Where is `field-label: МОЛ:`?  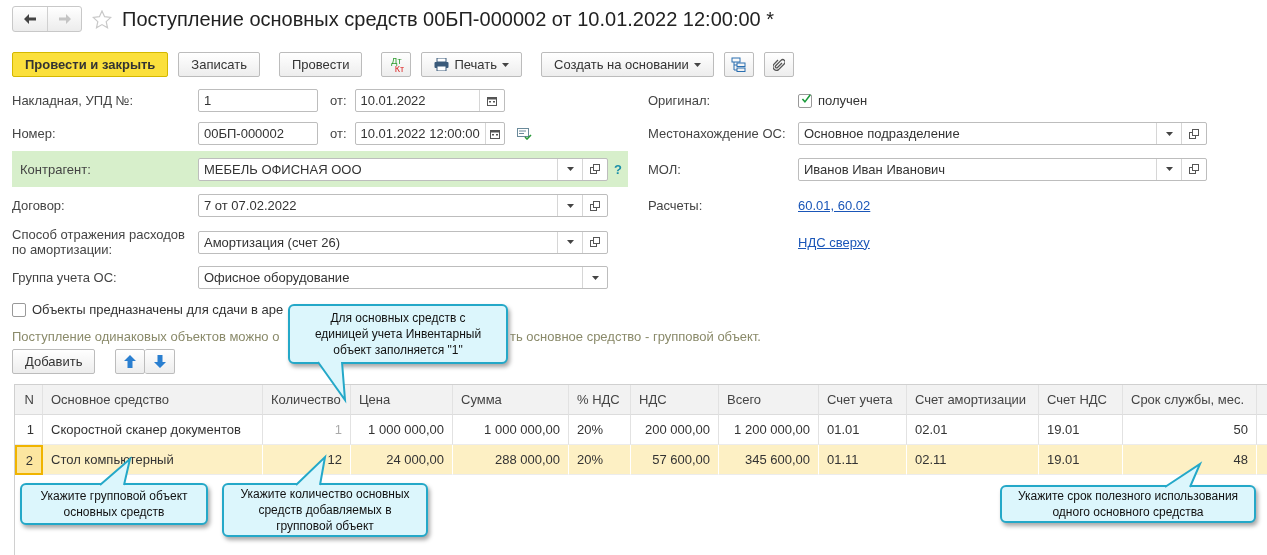 field-label: МОЛ: is located at coordinates (665, 169).